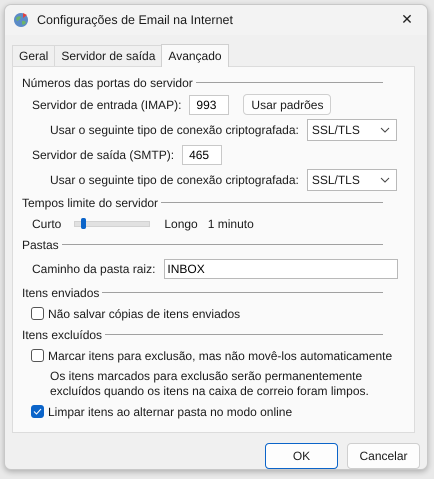 The height and width of the screenshot is (479, 434). Describe the element at coordinates (209, 104) in the screenshot. I see `port-field: 993` at that location.